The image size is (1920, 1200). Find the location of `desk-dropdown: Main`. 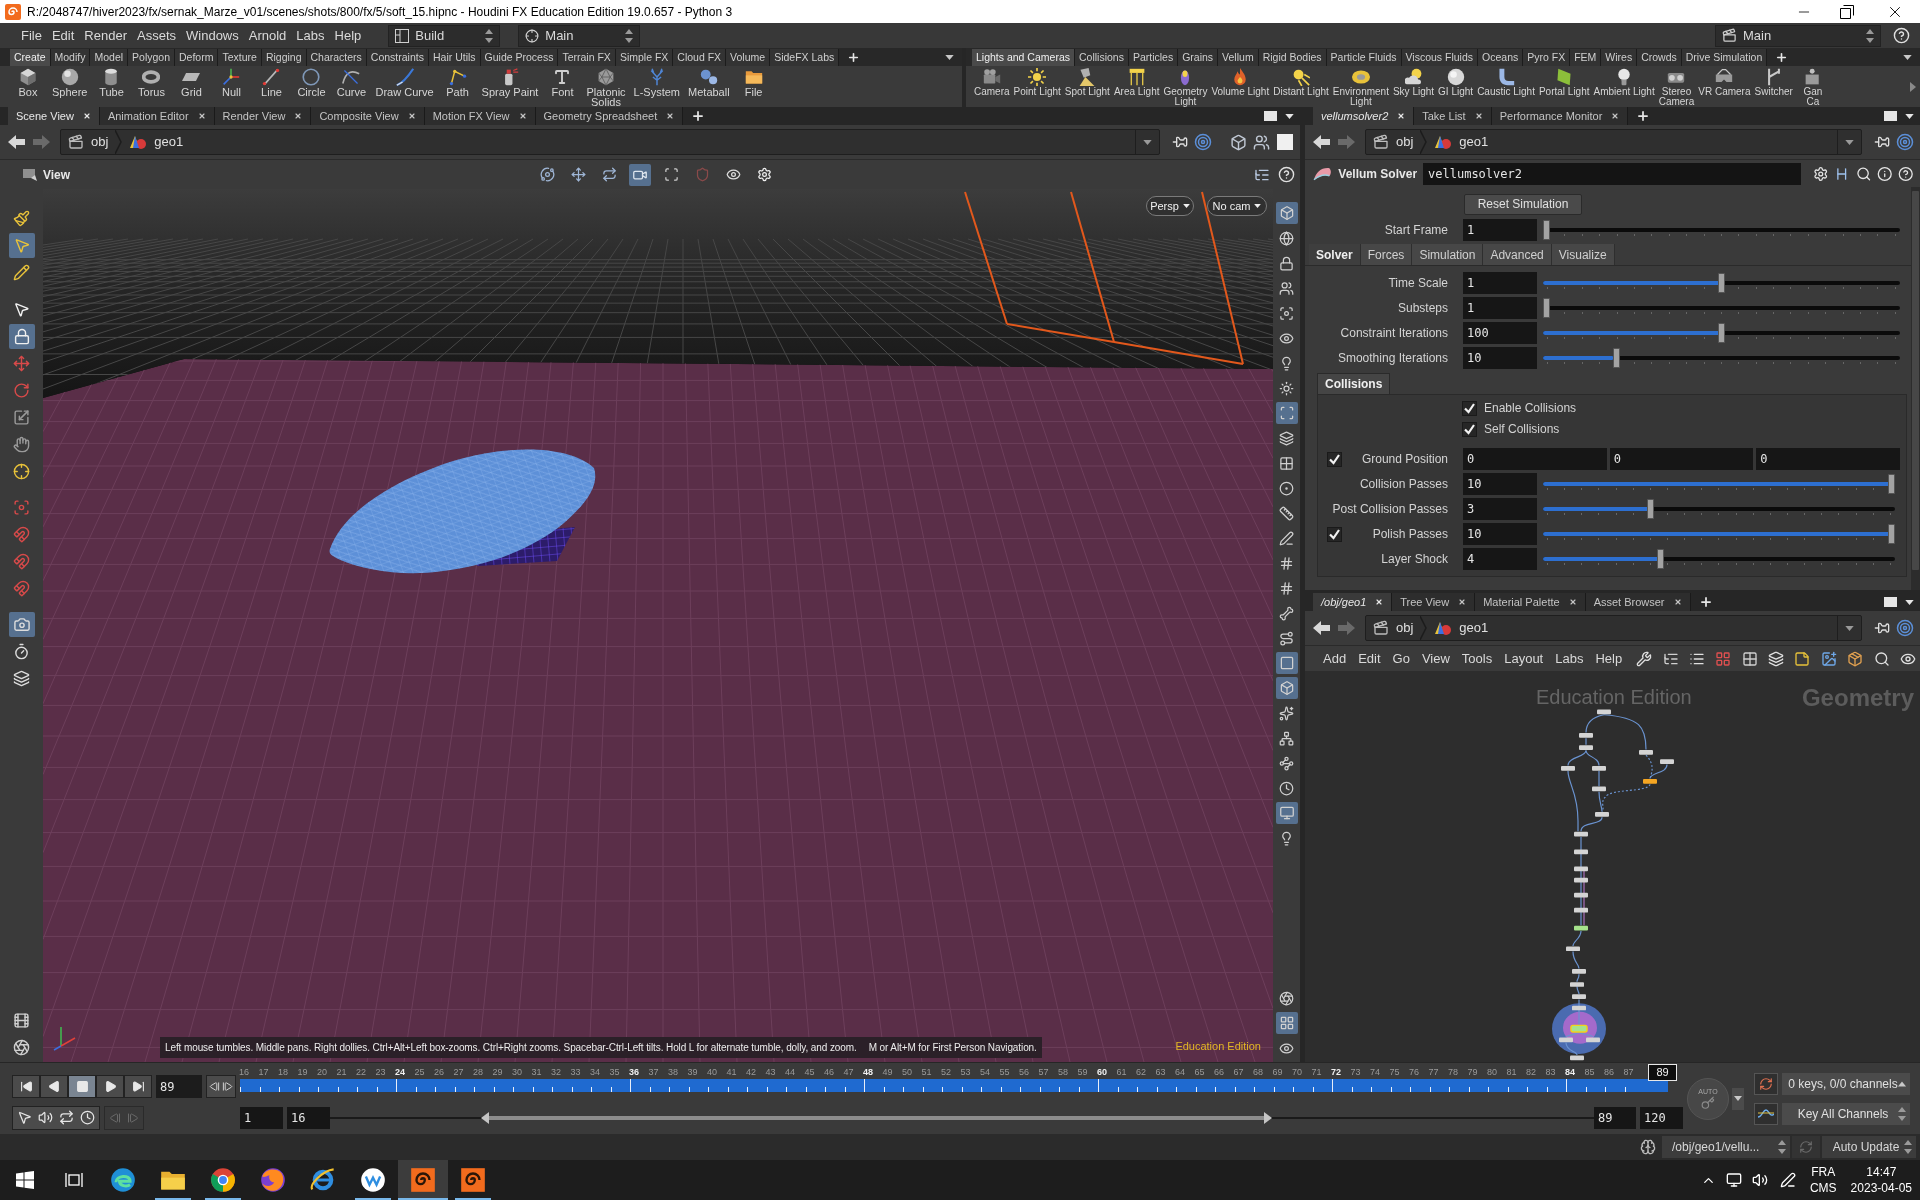

desk-dropdown: Main is located at coordinates (1798, 35).